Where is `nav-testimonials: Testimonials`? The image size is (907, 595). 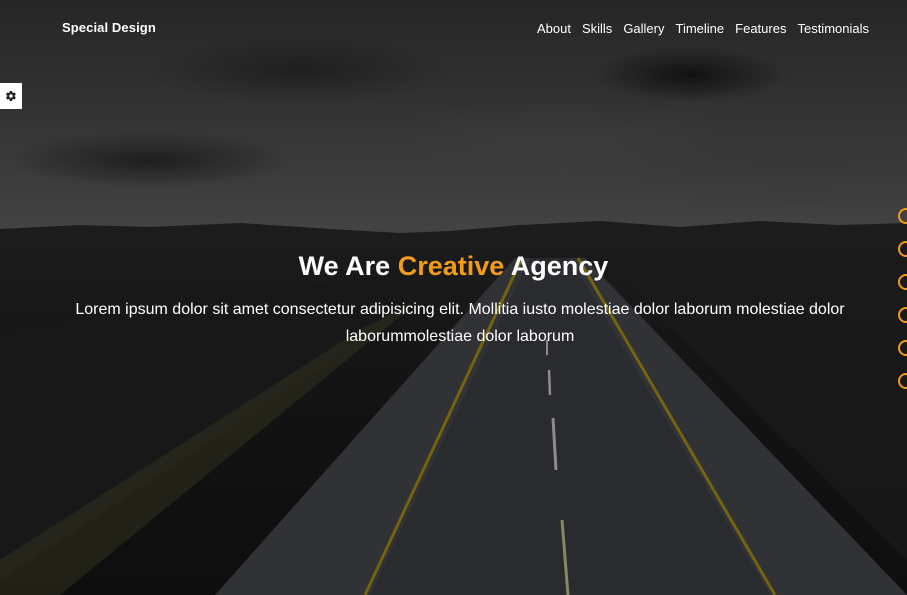 nav-testimonials: Testimonials is located at coordinates (833, 28).